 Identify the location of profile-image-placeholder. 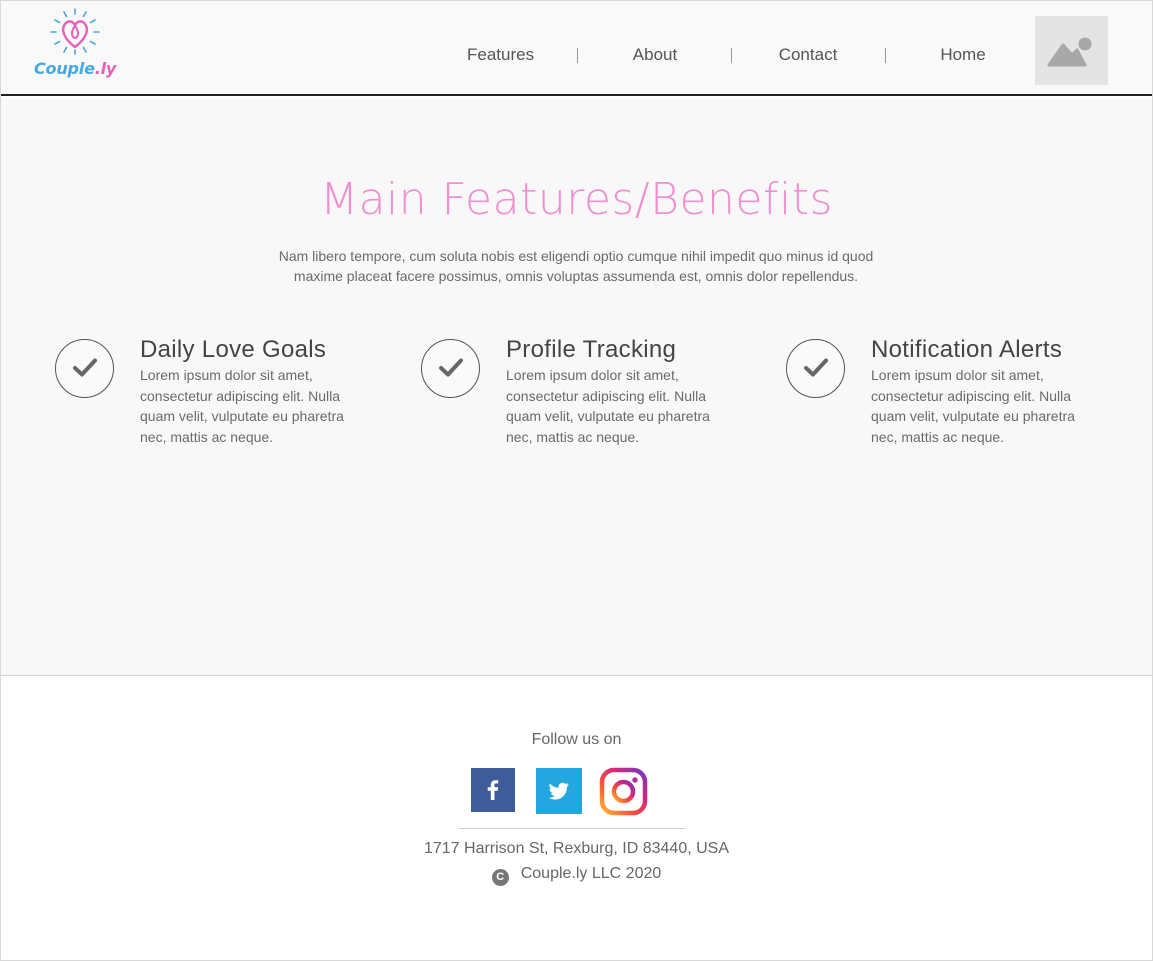
(1071, 50).